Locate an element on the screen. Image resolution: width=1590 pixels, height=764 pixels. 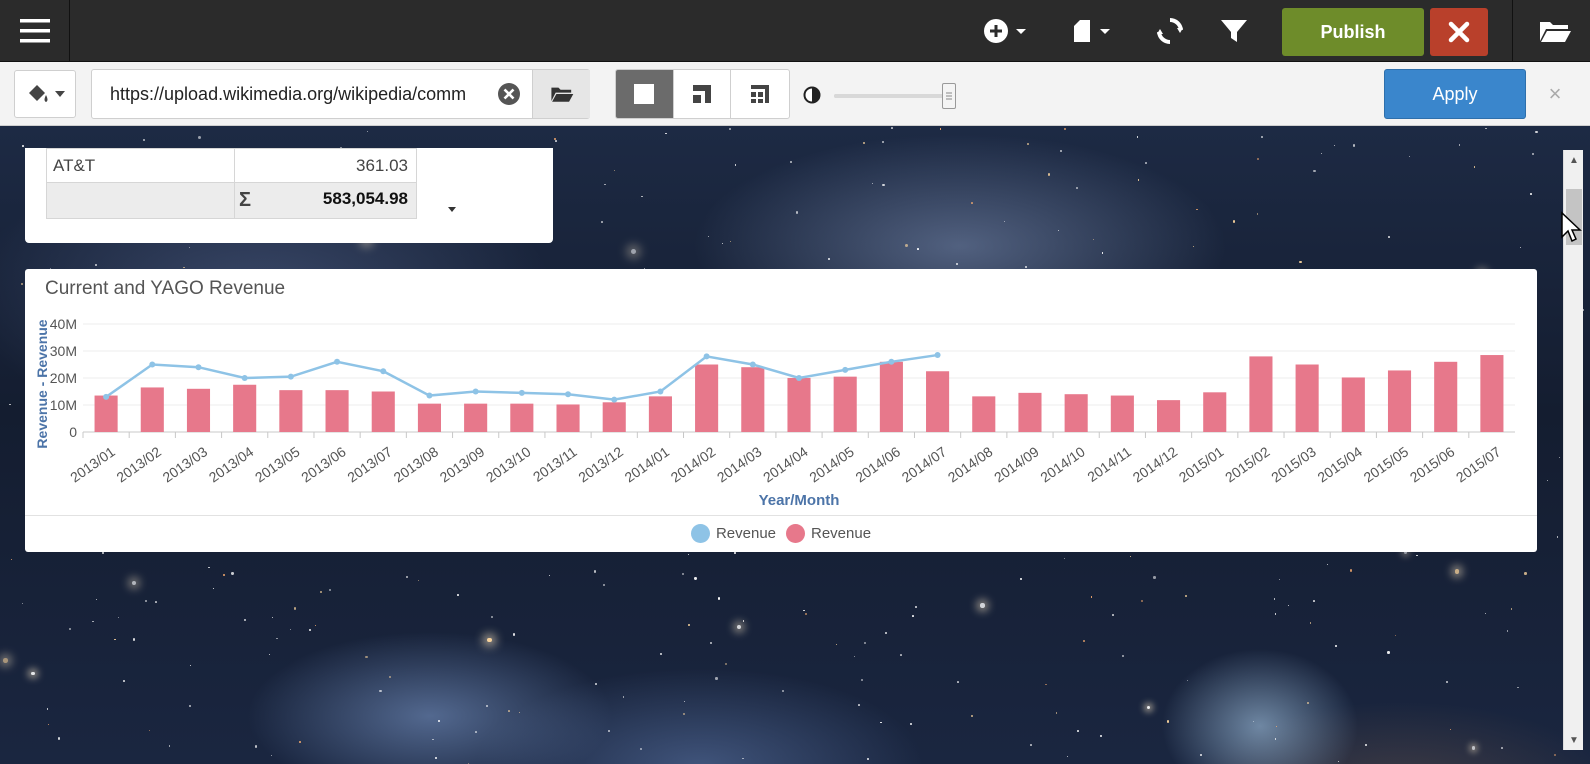
clear-url-button is located at coordinates (509, 94).